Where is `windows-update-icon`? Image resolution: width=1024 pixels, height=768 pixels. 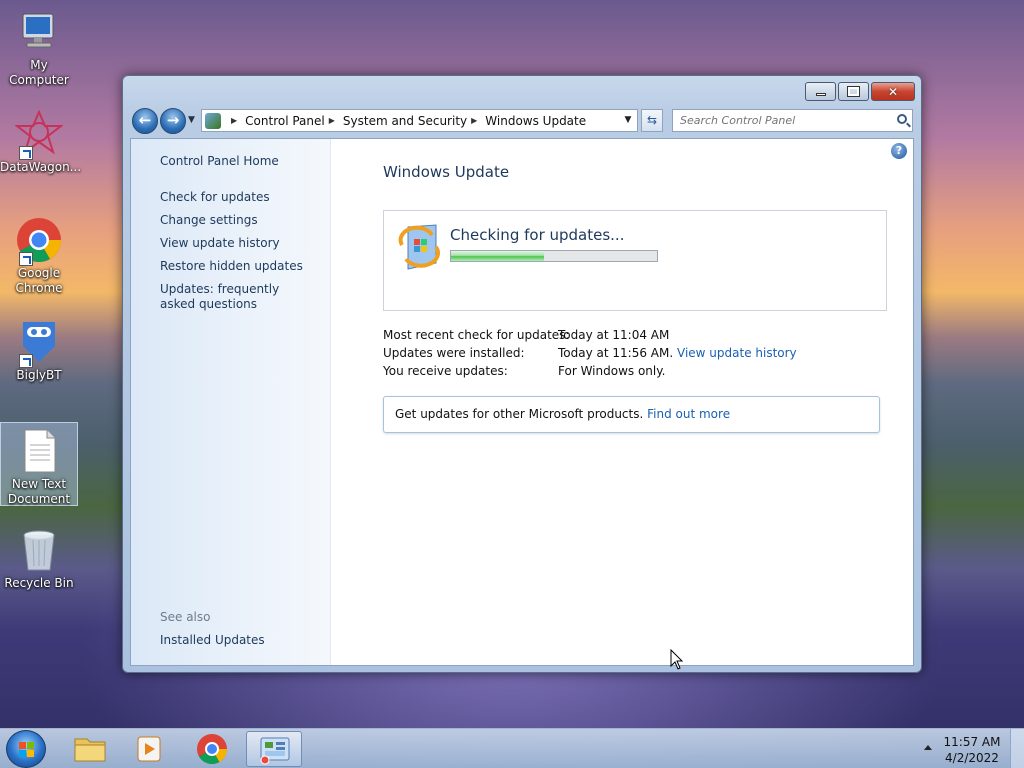
windows-update-icon is located at coordinates (419, 247).